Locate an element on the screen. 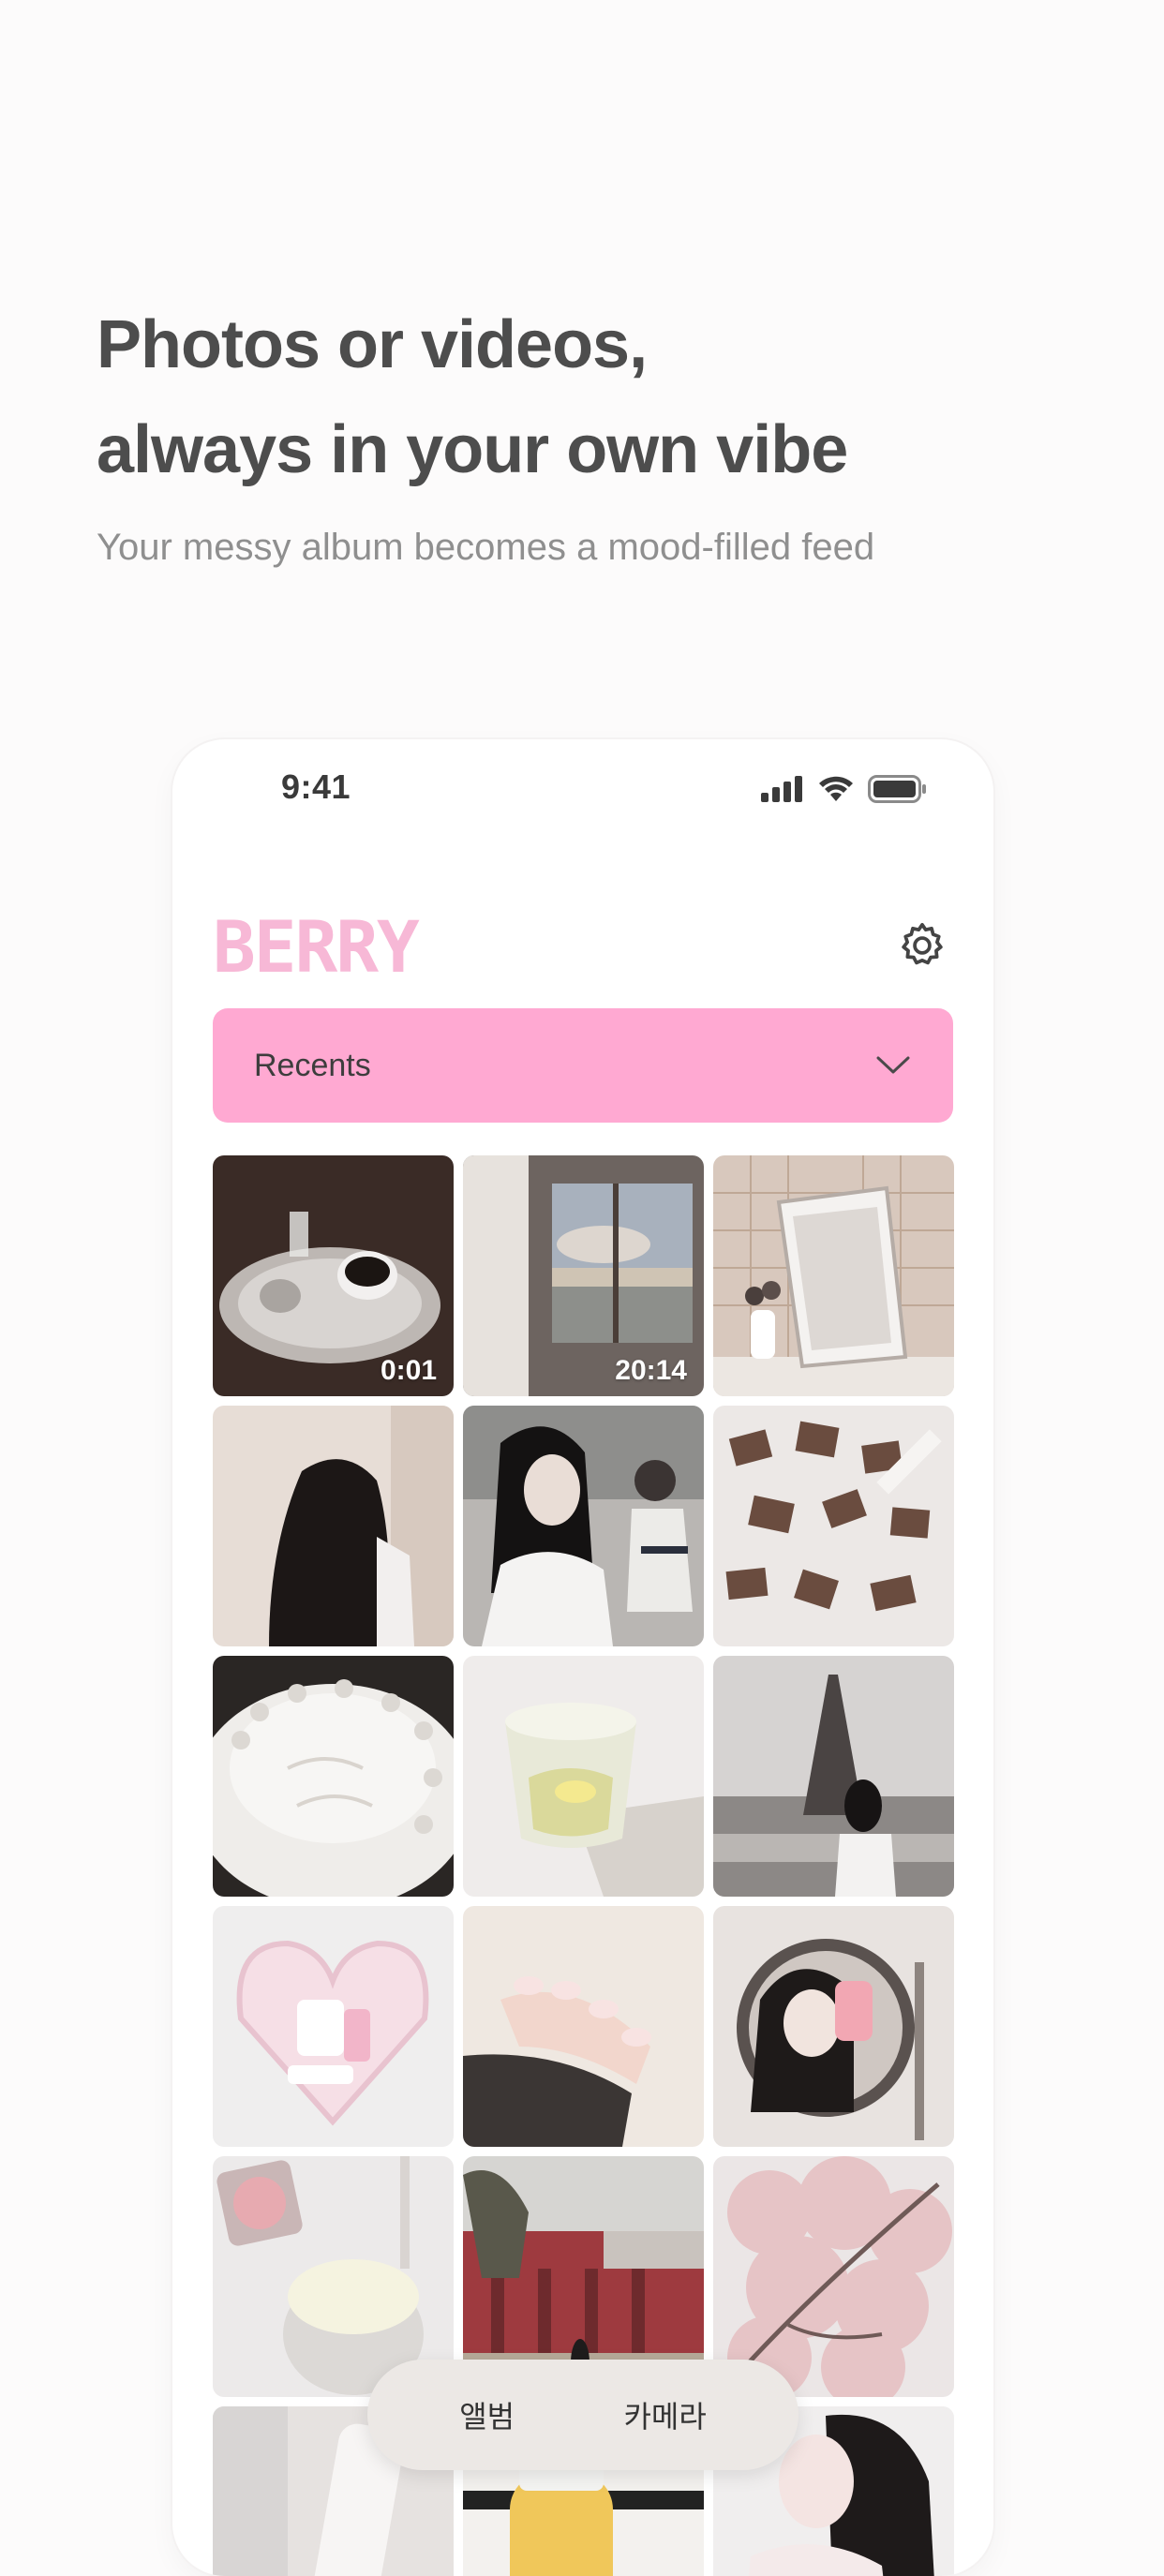 The height and width of the screenshot is (2576, 1164). settings-button is located at coordinates (922, 945).